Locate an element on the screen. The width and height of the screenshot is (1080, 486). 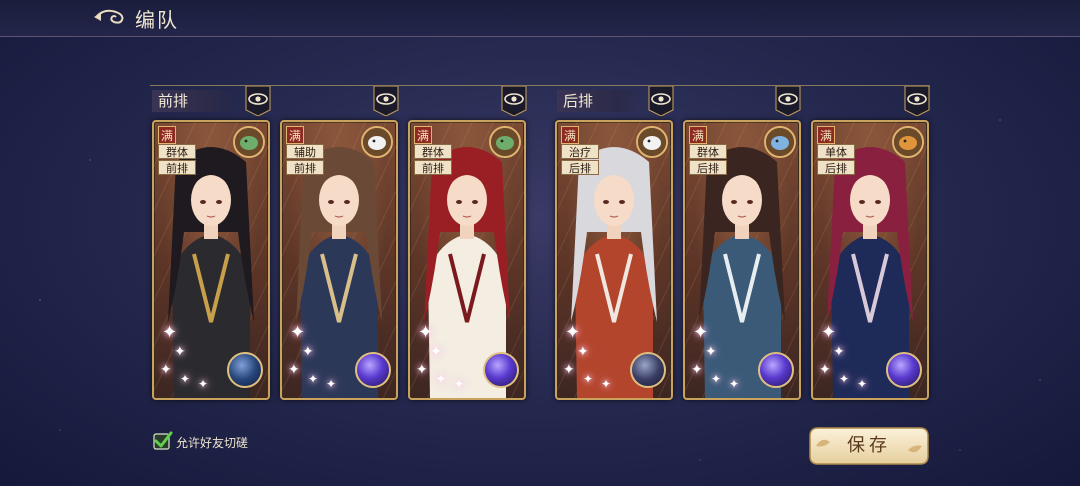
skill-type-tag: 治疗 is located at coordinates (580, 151).